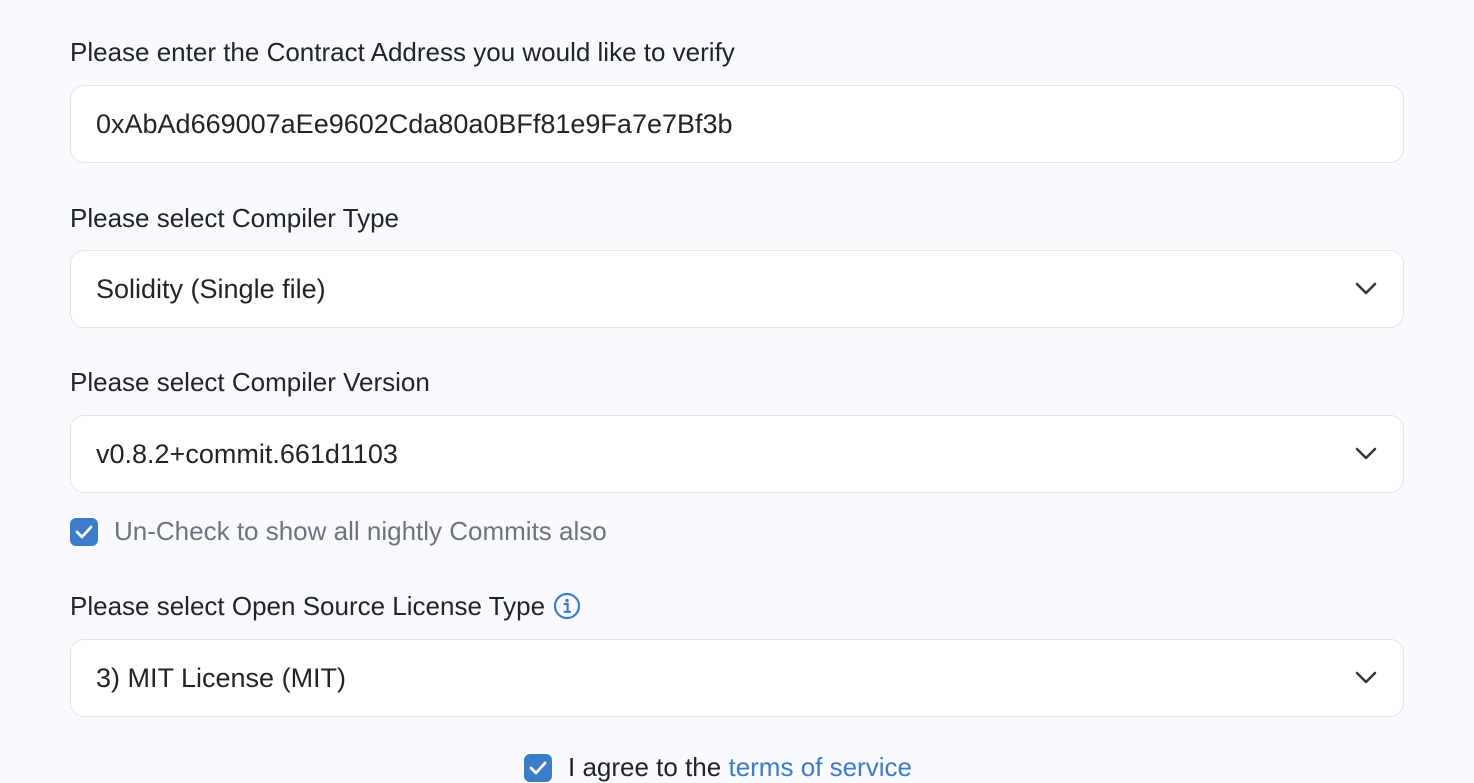  I want to click on terms-of-service-link: terms of service, so click(820, 767).